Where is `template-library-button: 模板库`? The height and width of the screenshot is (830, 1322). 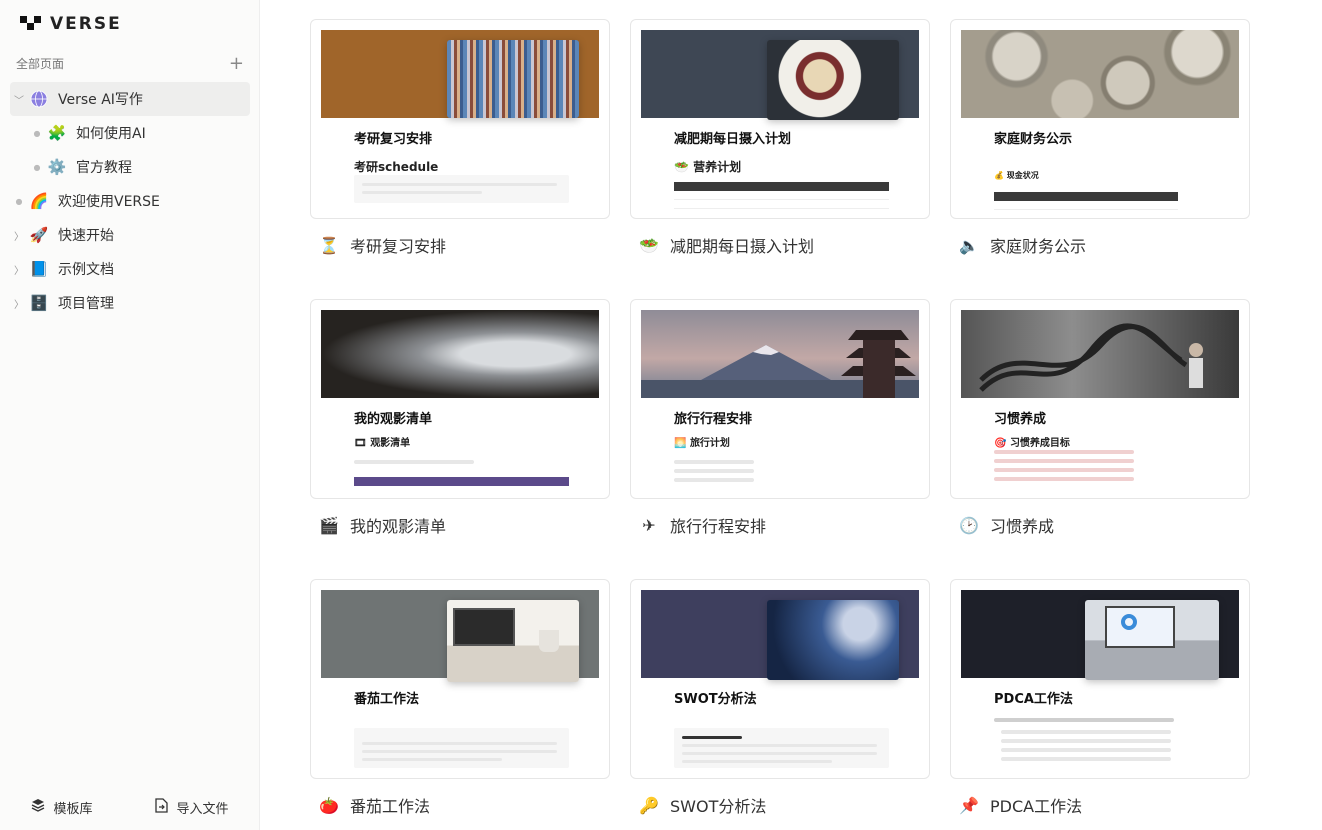
template-library-button: 模板库 is located at coordinates (62, 807).